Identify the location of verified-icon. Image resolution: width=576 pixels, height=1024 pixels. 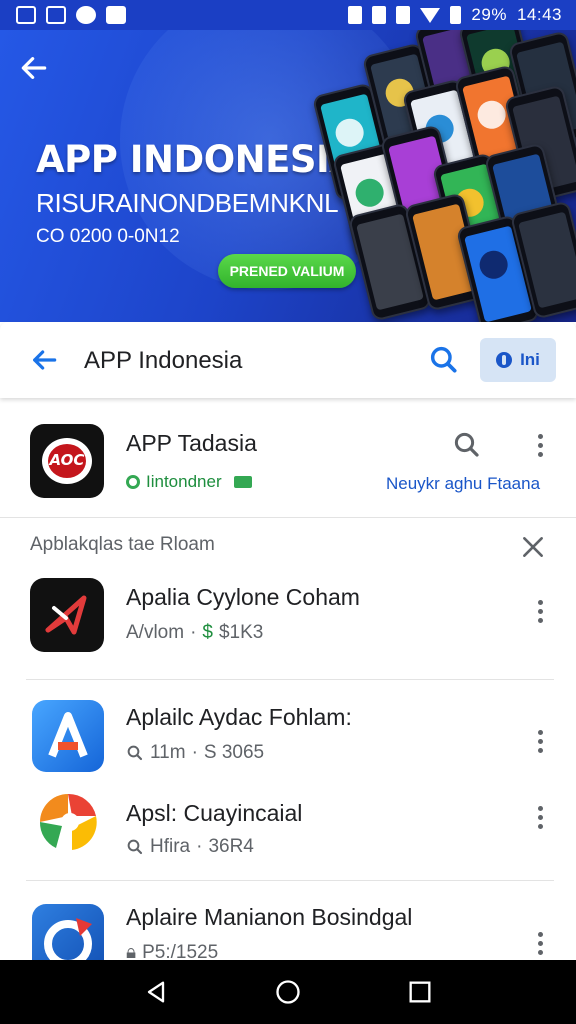
(133, 482).